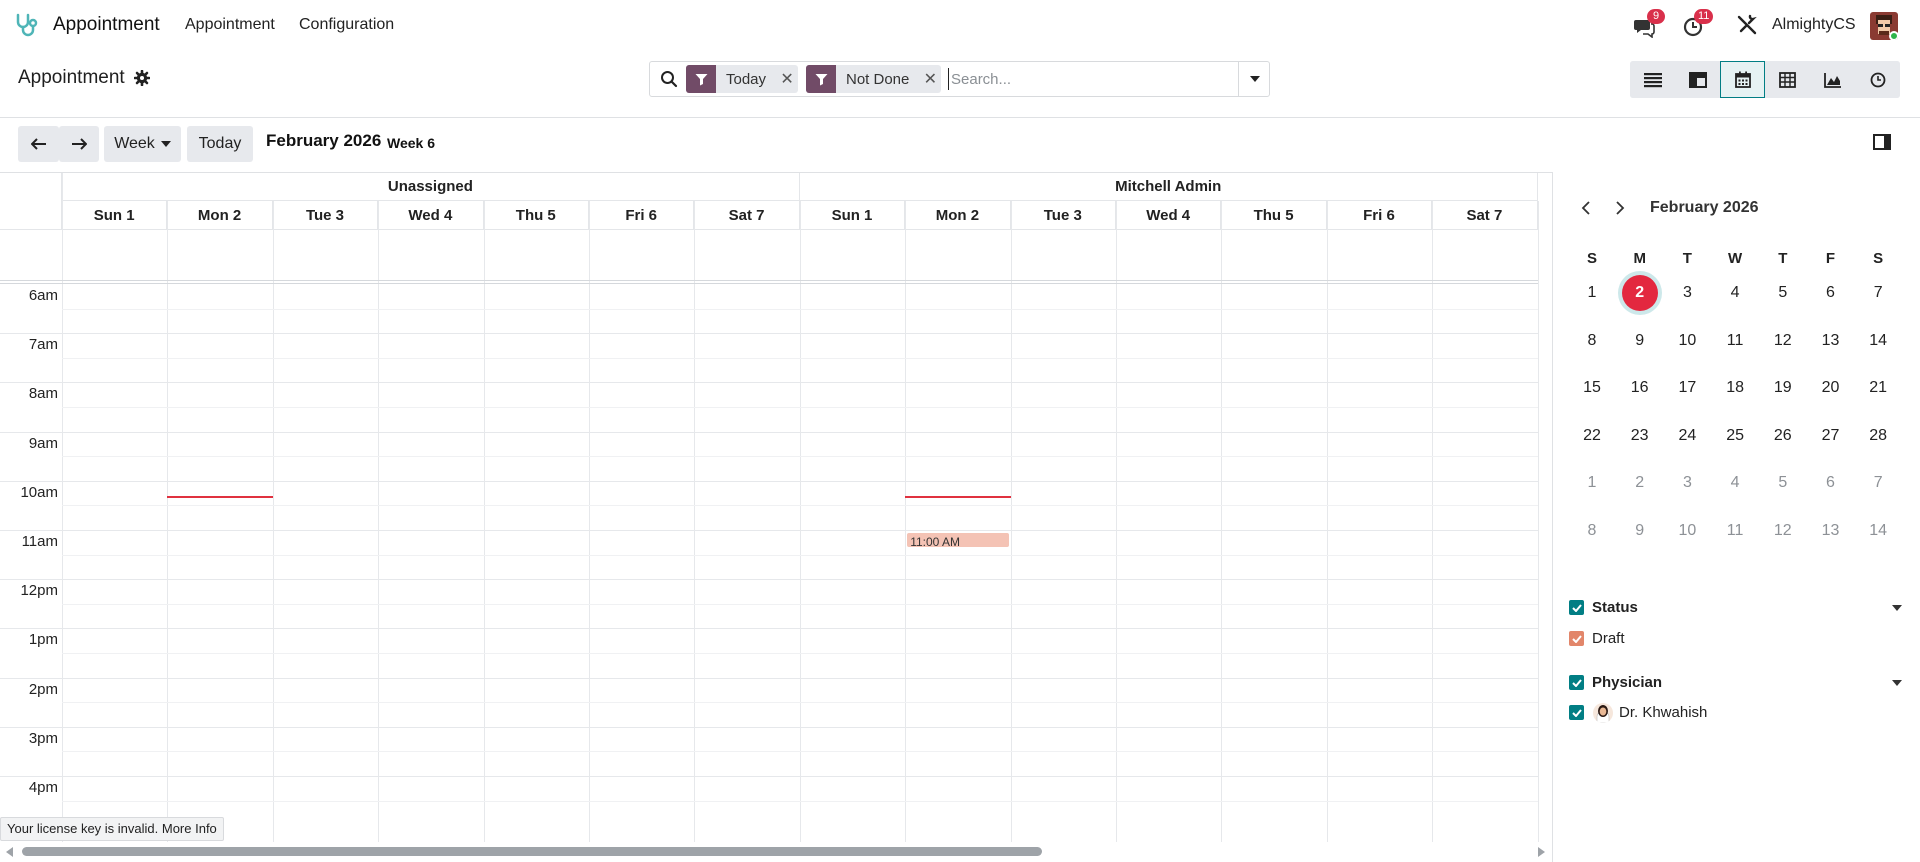 The width and height of the screenshot is (1920, 862). Describe the element at coordinates (79, 144) in the screenshot. I see `next-button` at that location.